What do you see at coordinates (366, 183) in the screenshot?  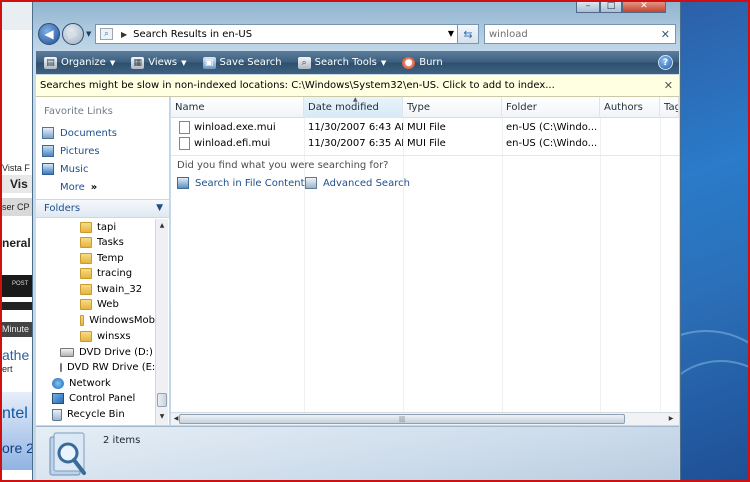 I see `advanced-search-label: Advanced Search` at bounding box center [366, 183].